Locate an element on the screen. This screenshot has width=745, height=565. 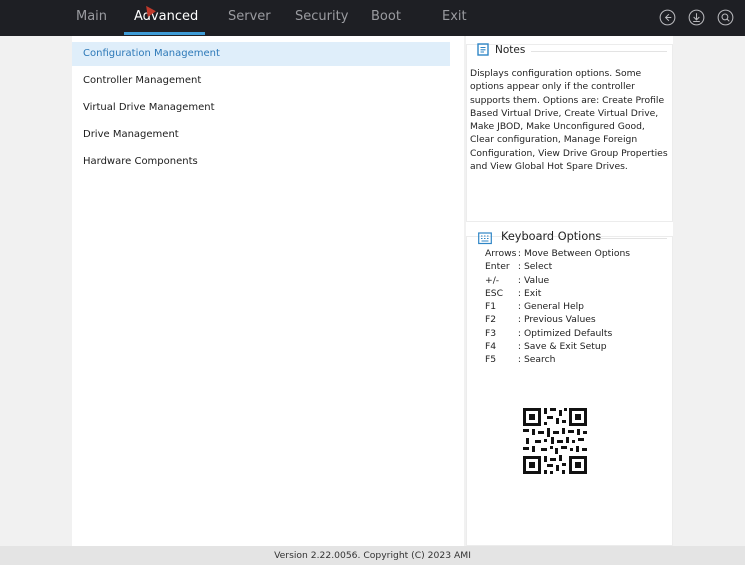
key-label: F5 is located at coordinates (491, 359).